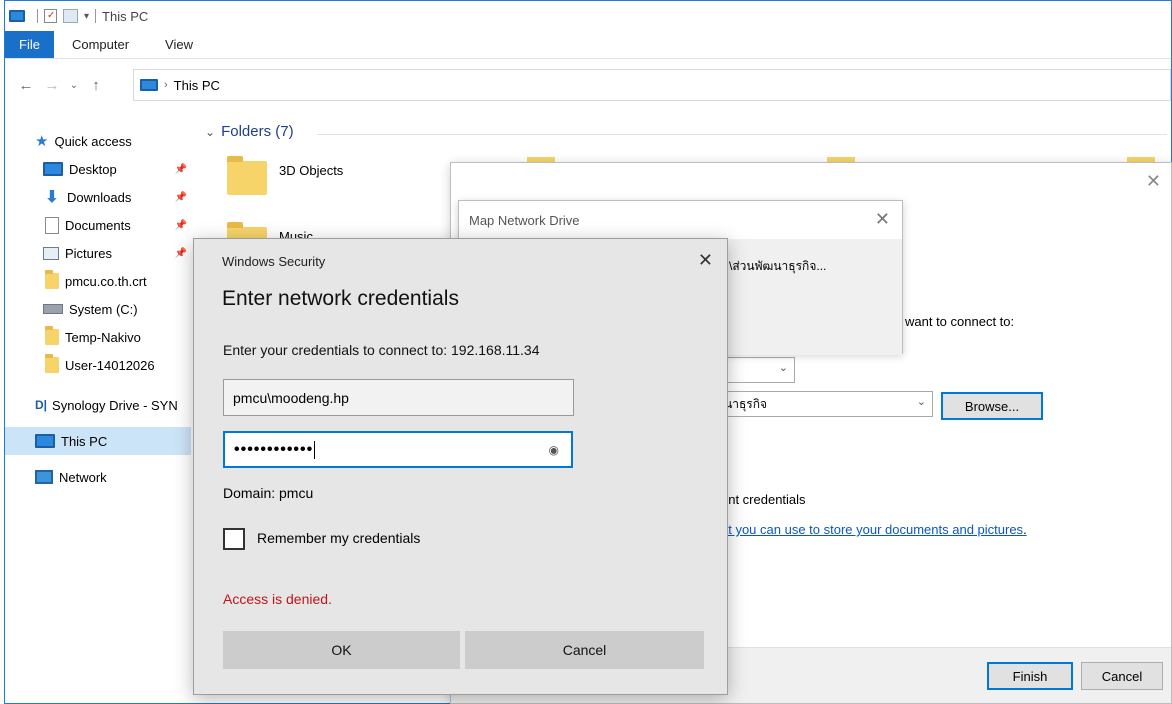  Describe the element at coordinates (315, 449) in the screenshot. I see `text-caret` at that location.